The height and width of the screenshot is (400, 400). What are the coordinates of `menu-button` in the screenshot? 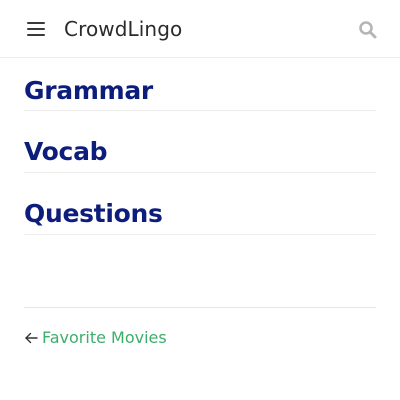 It's located at (36, 29).